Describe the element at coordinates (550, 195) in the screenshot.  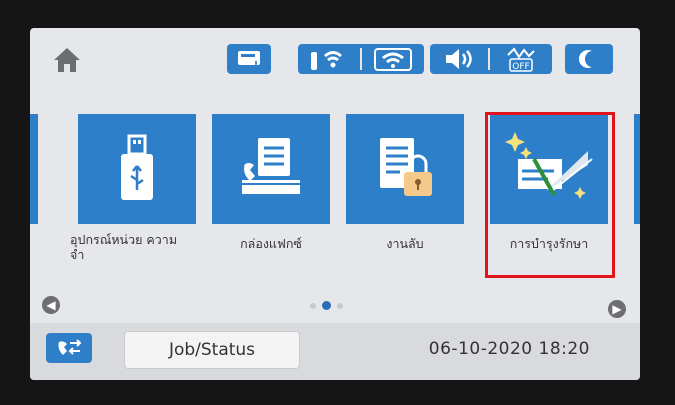
I see `selection-highlight` at that location.